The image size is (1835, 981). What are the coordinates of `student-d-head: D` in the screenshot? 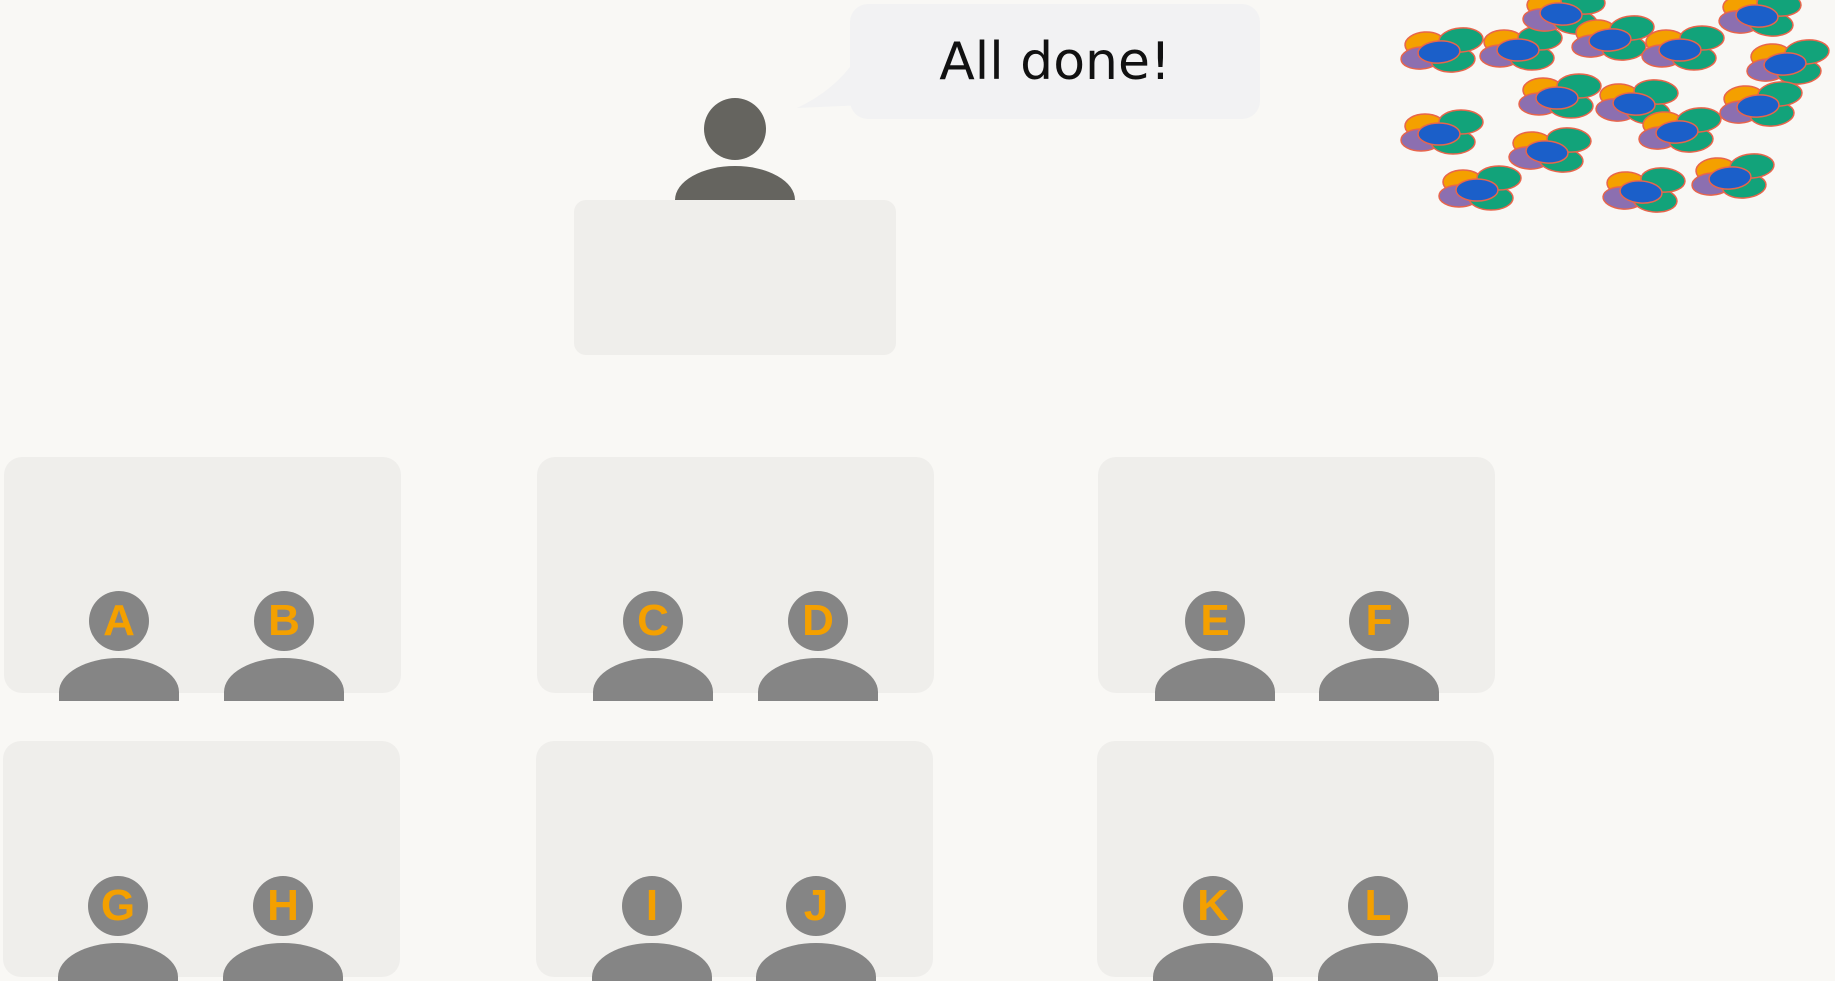 It's located at (818, 621).